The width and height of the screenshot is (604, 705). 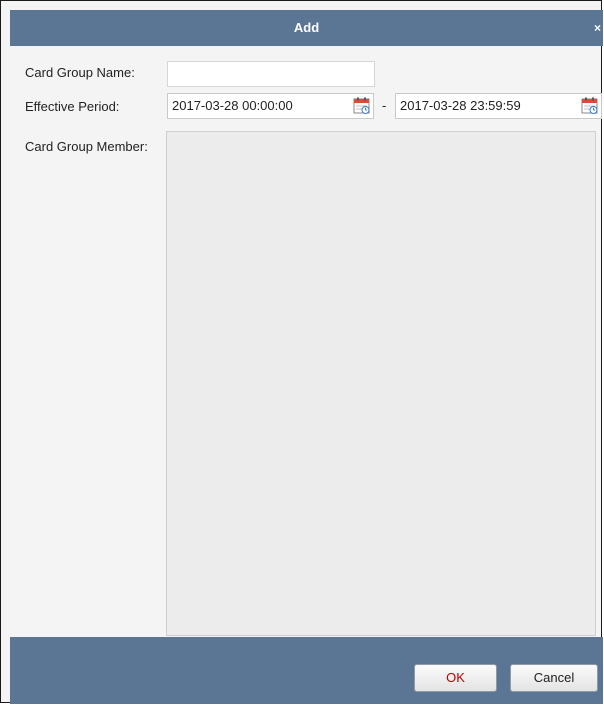 What do you see at coordinates (597, 28) in the screenshot?
I see `close-icon: ×` at bounding box center [597, 28].